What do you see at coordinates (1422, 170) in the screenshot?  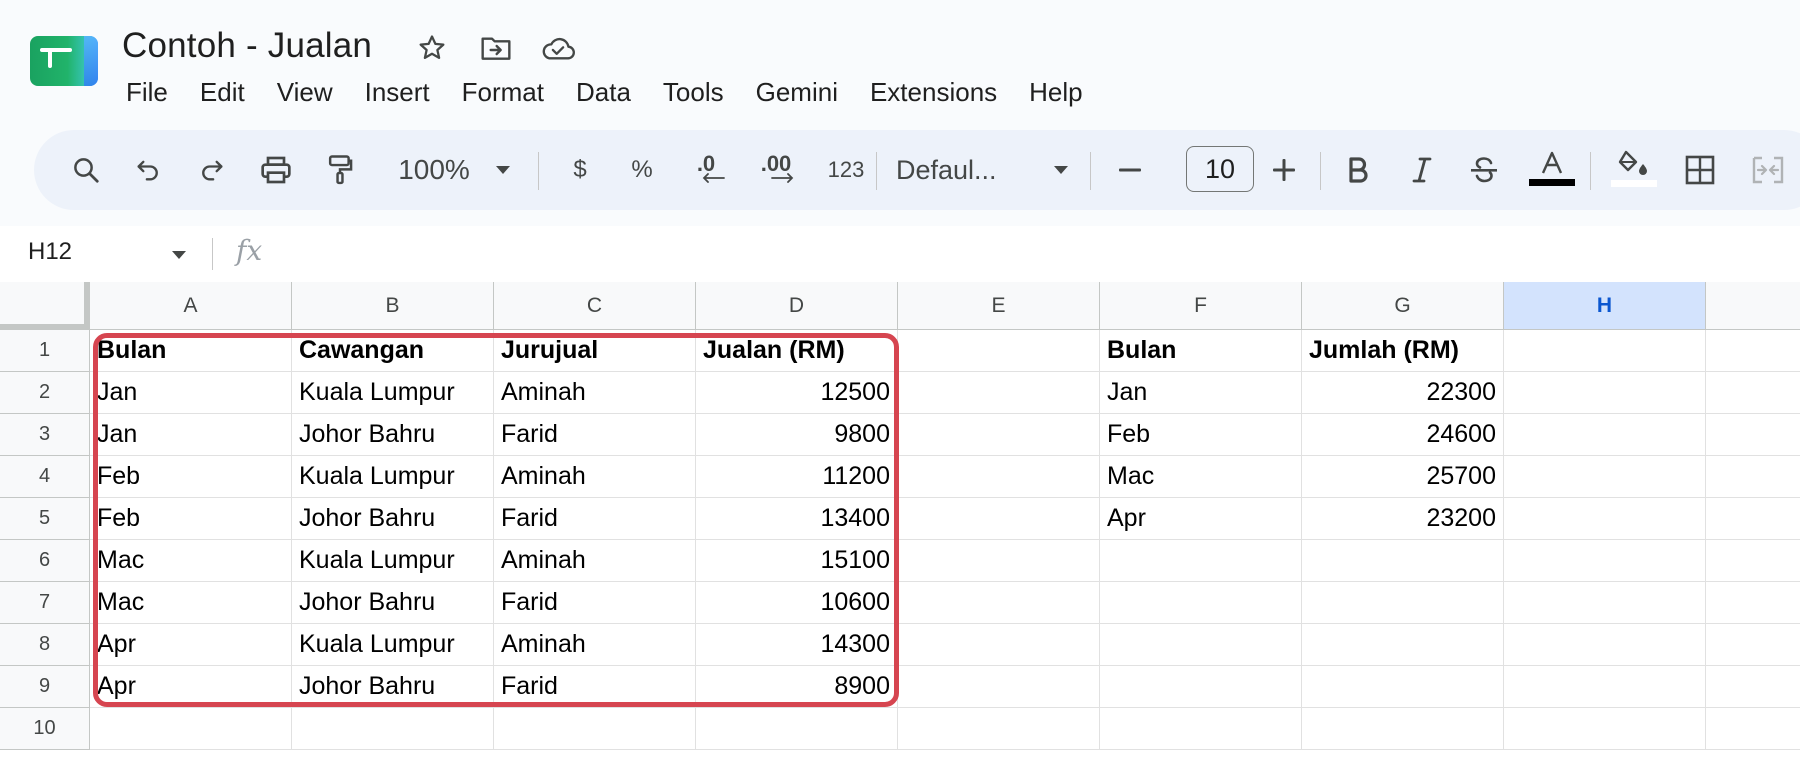 I see `italic-icon` at bounding box center [1422, 170].